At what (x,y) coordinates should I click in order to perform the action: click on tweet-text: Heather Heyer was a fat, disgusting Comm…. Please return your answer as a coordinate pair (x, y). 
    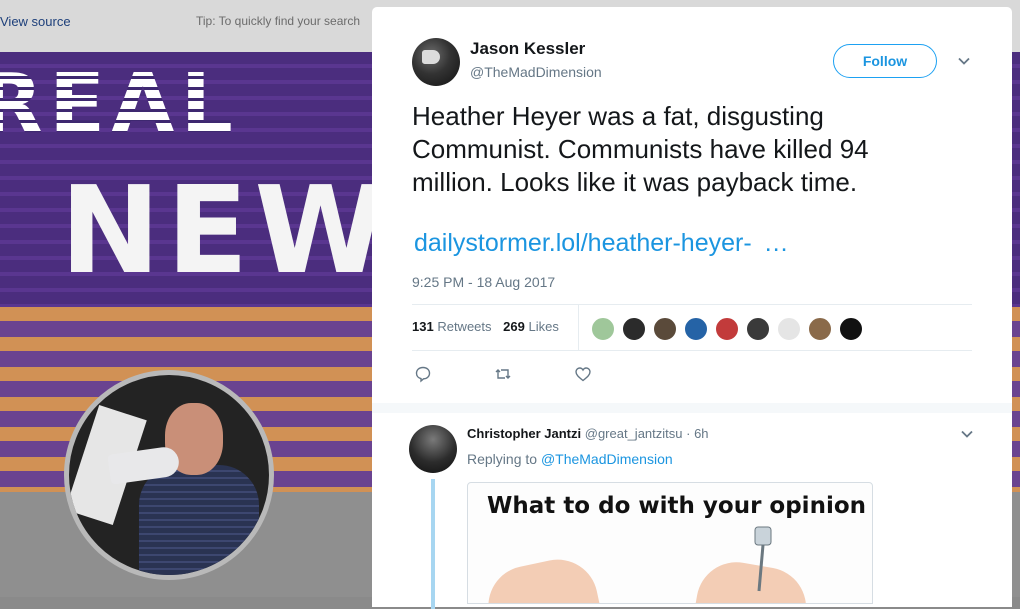
    Looking at the image, I should click on (640, 149).